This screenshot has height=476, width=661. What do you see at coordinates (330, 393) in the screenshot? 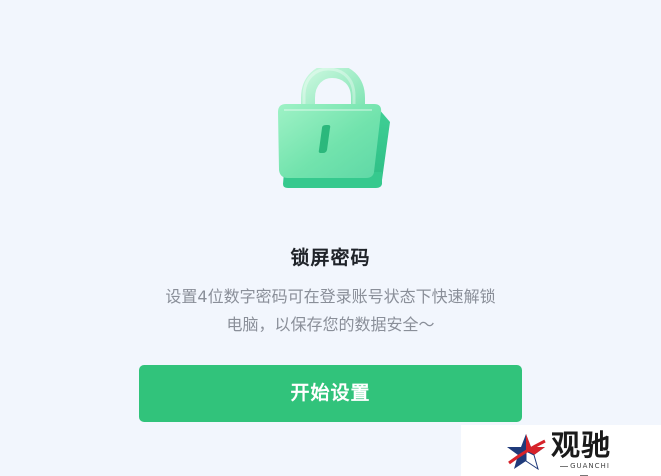
I see `start-setup-button: 开始设置` at bounding box center [330, 393].